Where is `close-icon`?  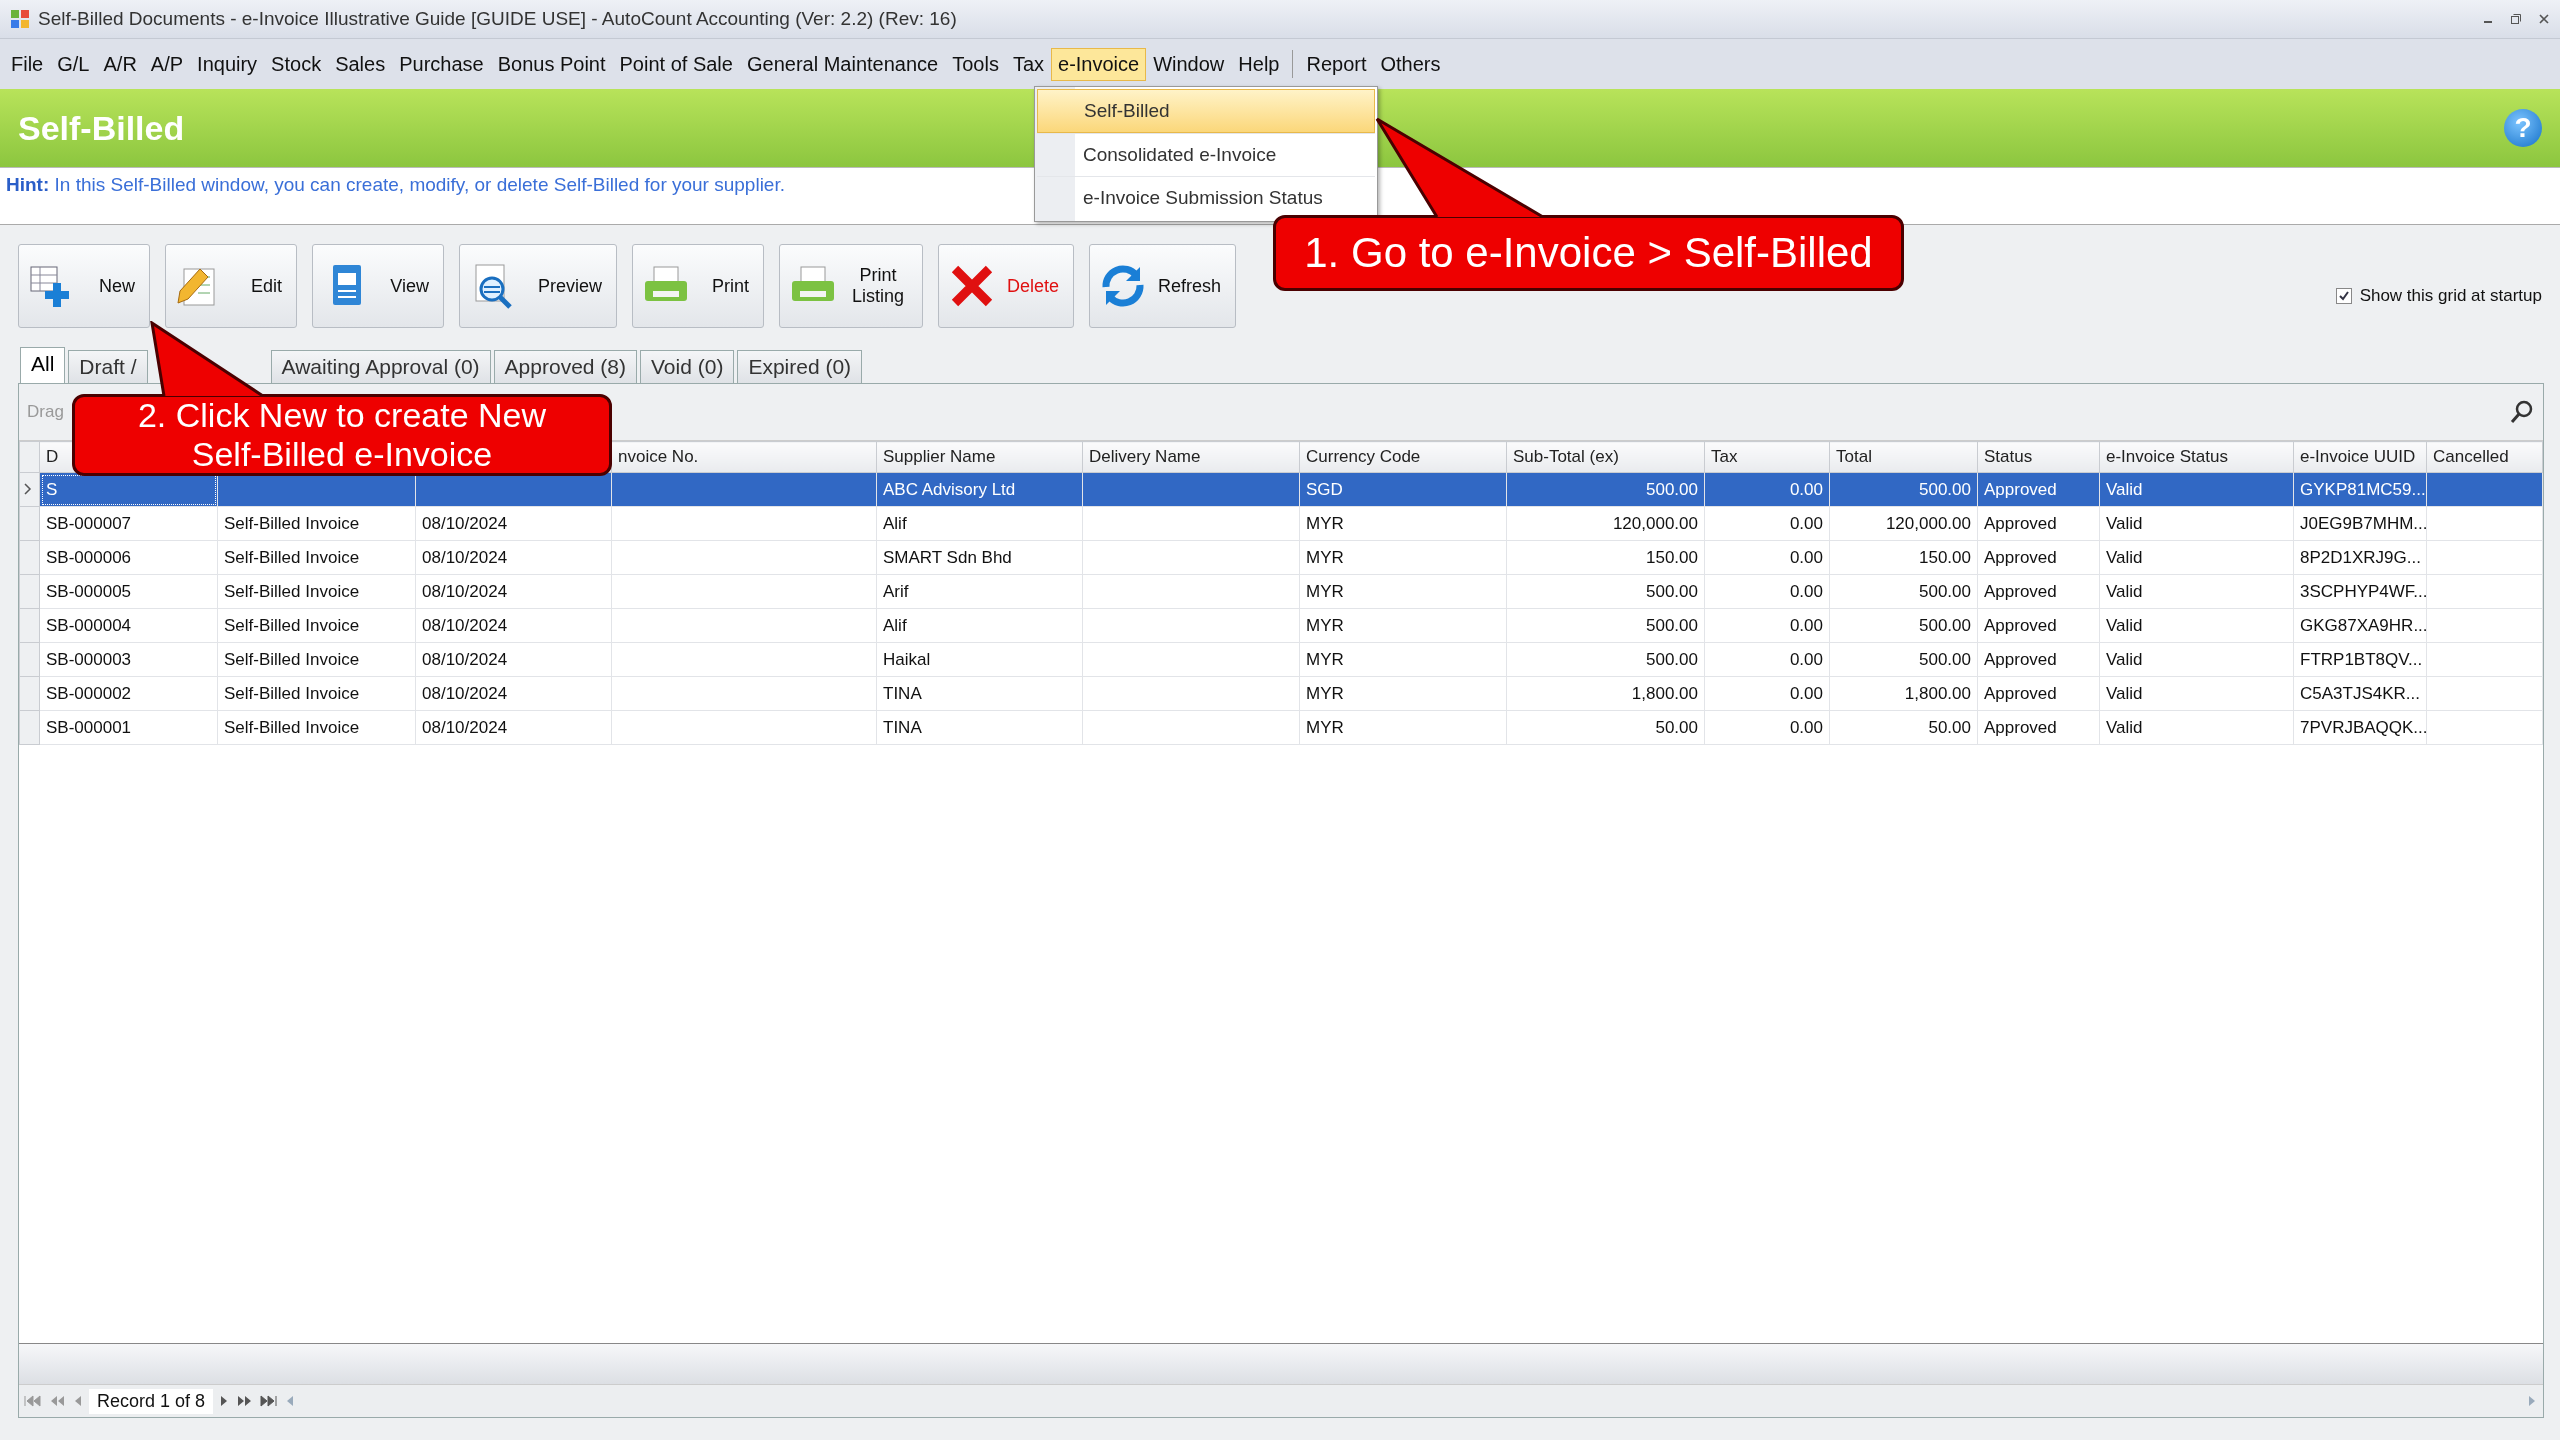 close-icon is located at coordinates (2544, 19).